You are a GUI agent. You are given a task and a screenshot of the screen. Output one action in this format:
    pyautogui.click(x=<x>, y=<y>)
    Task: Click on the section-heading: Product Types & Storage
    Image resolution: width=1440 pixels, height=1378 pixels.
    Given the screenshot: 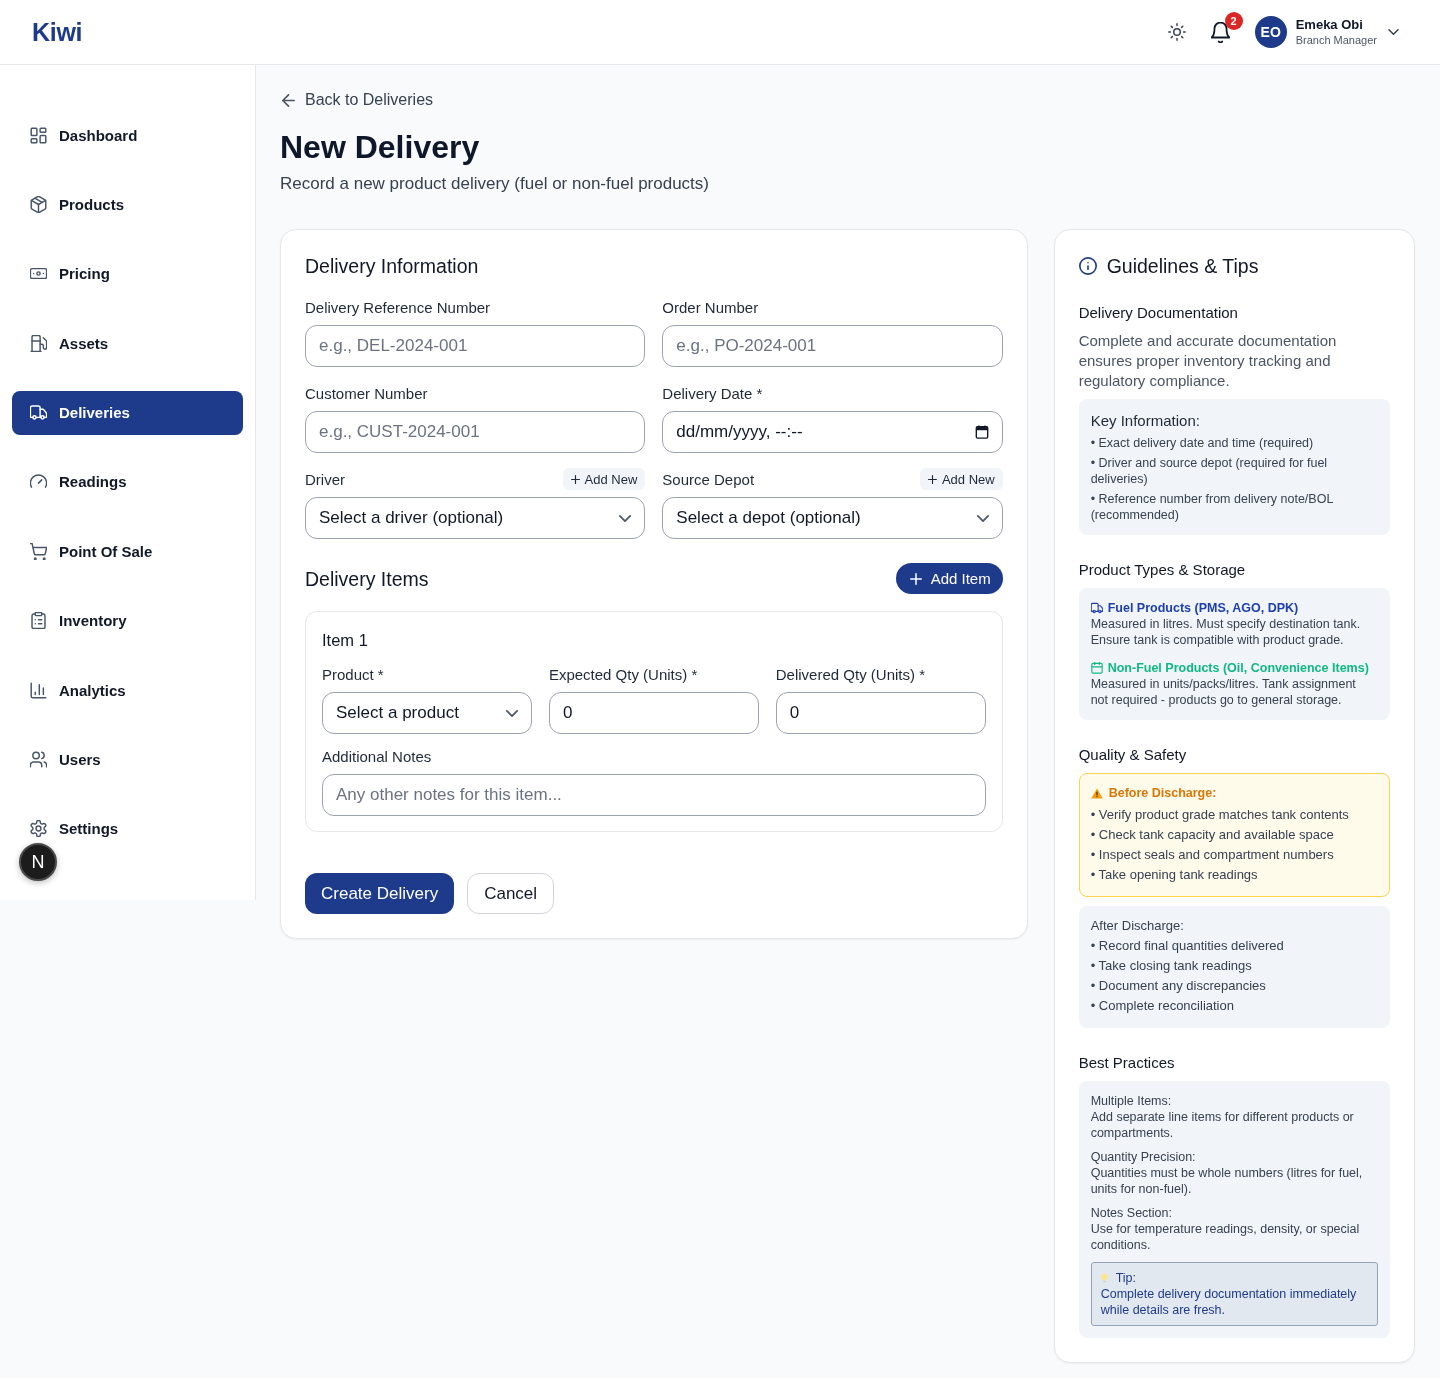 What is the action you would take?
    pyautogui.click(x=1162, y=570)
    